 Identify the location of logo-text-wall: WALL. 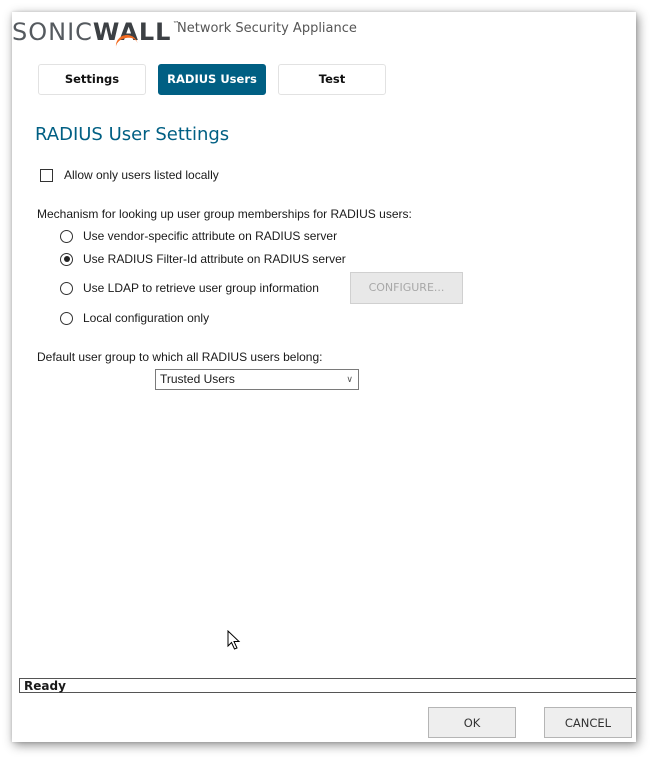
(132, 34).